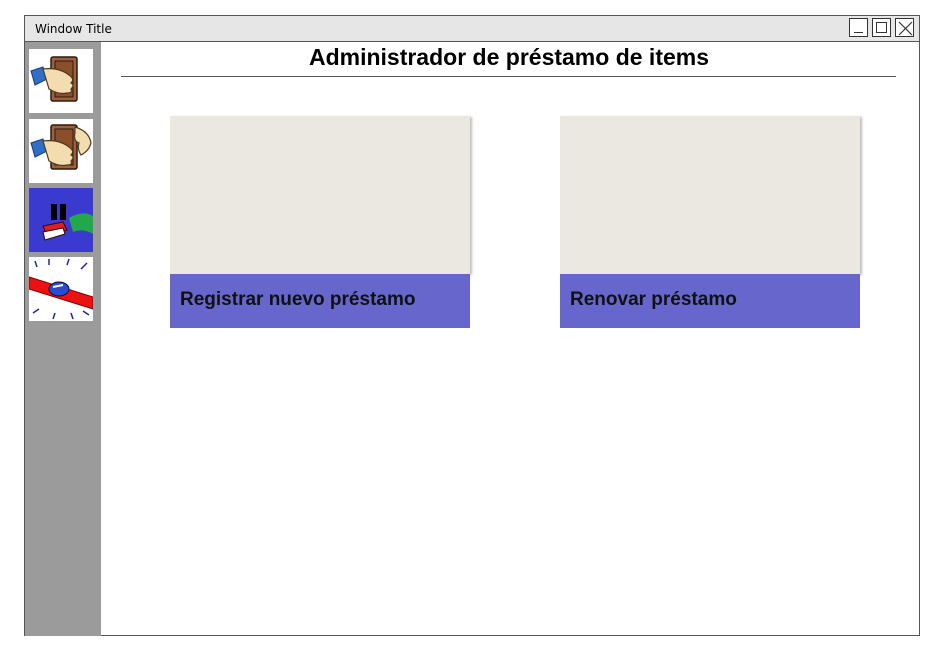  I want to click on sidebar, so click(63, 339).